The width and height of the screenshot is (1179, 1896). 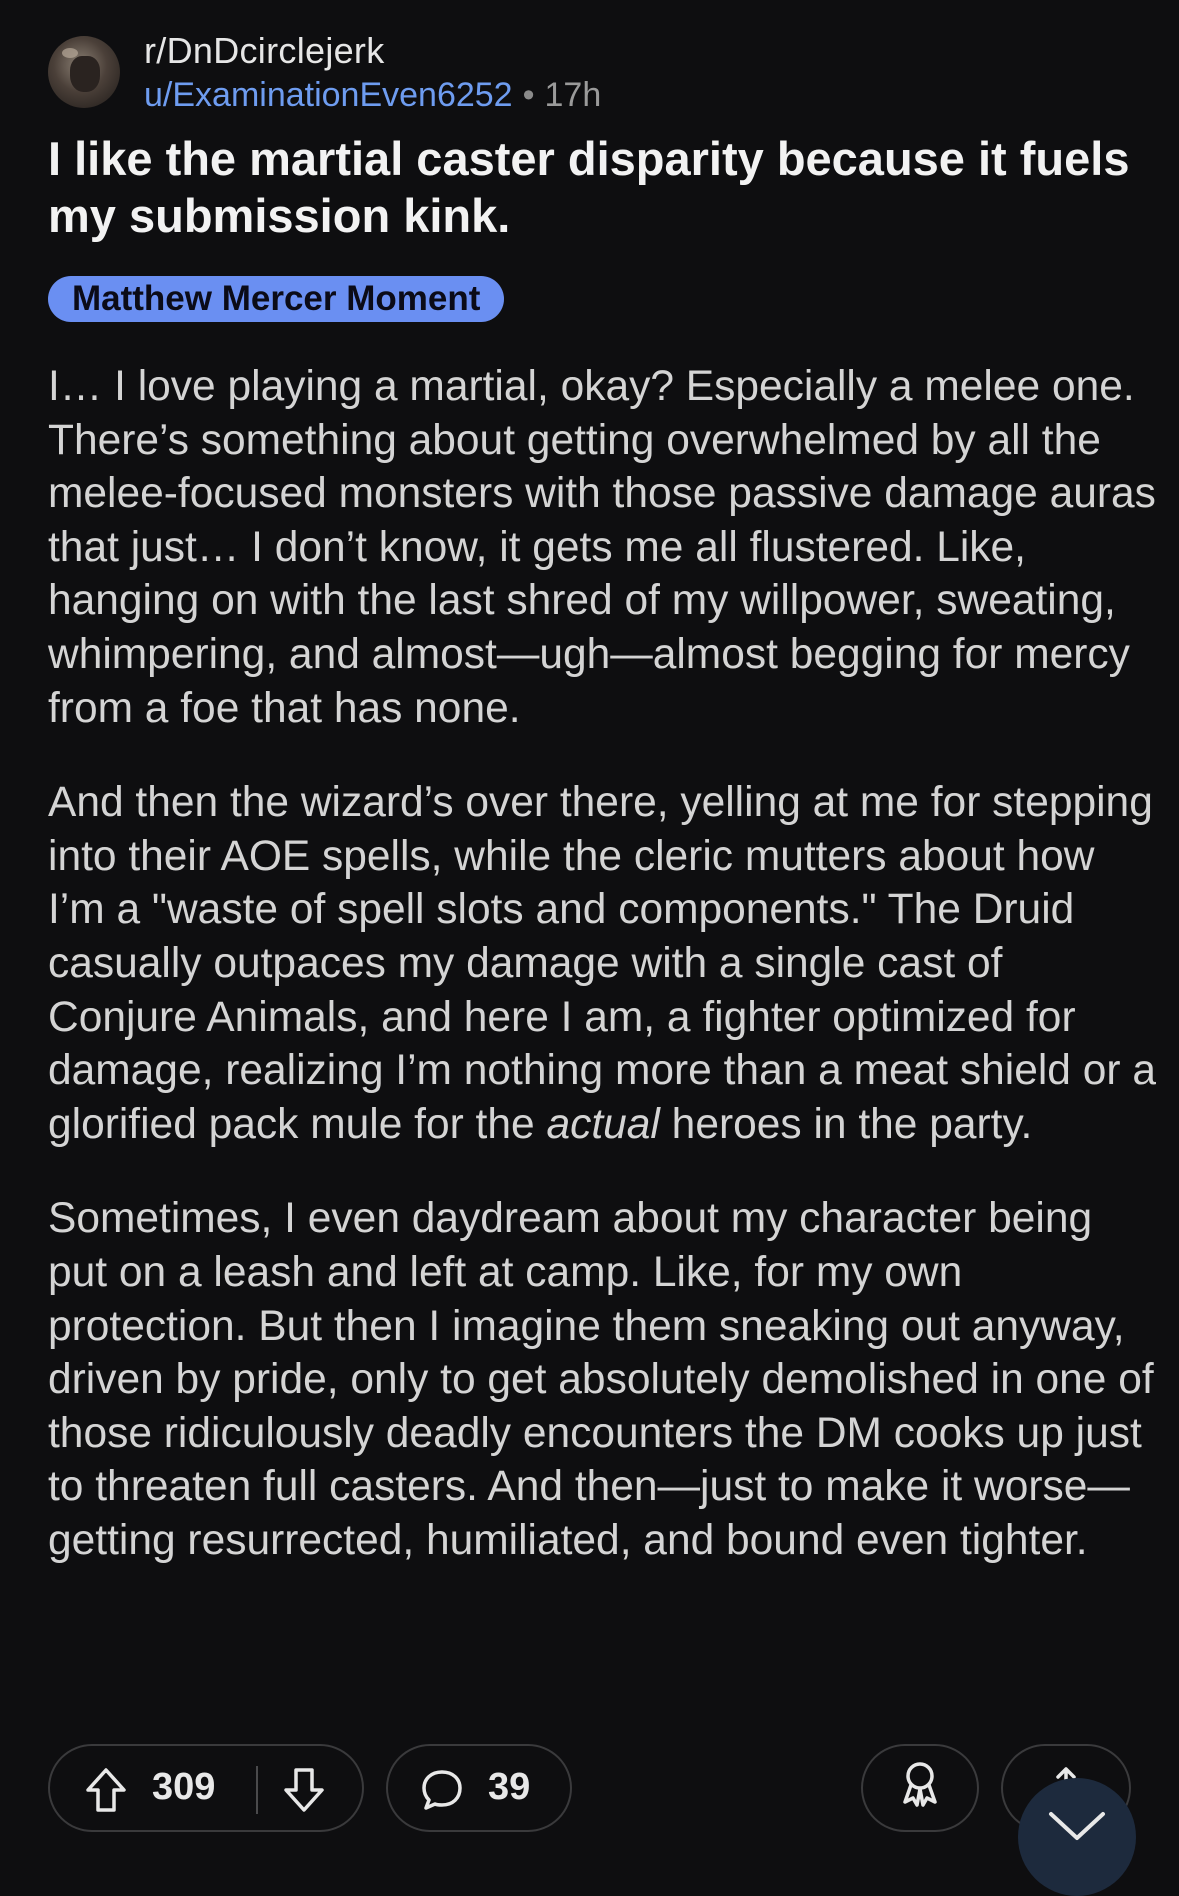 What do you see at coordinates (479, 1788) in the screenshot?
I see `comments-button: 39` at bounding box center [479, 1788].